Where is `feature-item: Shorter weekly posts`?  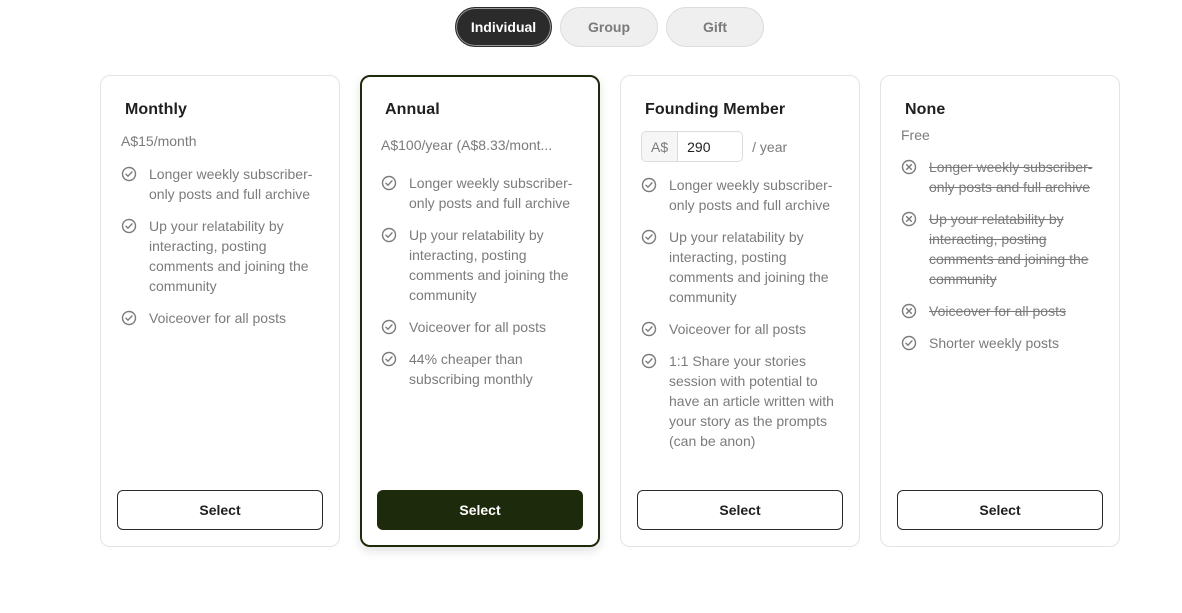 feature-item: Shorter weekly posts is located at coordinates (1001, 343).